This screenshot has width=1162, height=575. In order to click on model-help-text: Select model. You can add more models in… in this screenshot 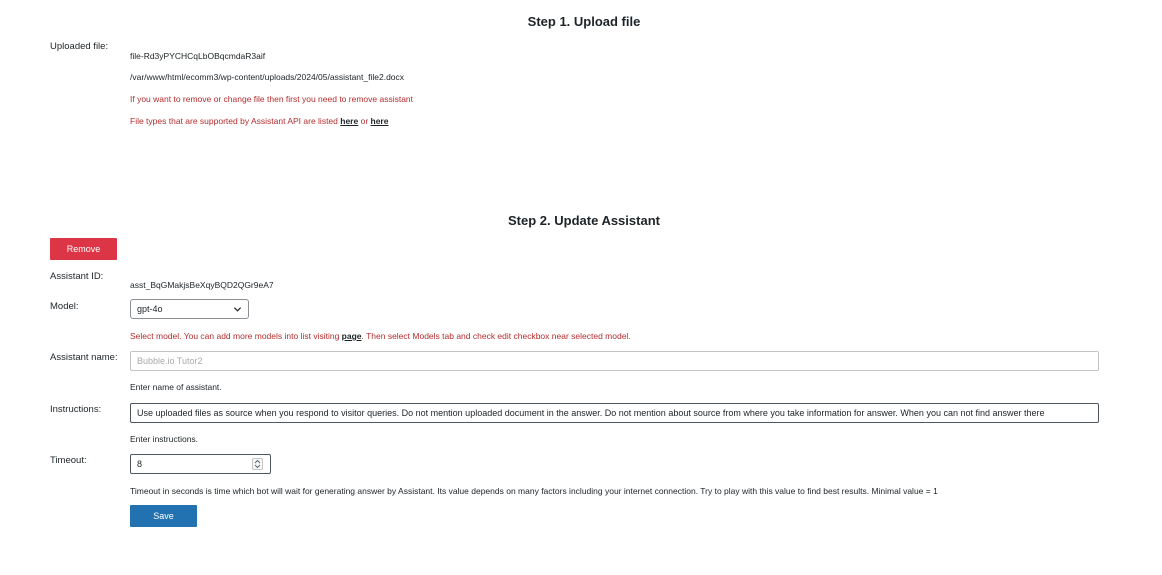, I will do `click(236, 336)`.